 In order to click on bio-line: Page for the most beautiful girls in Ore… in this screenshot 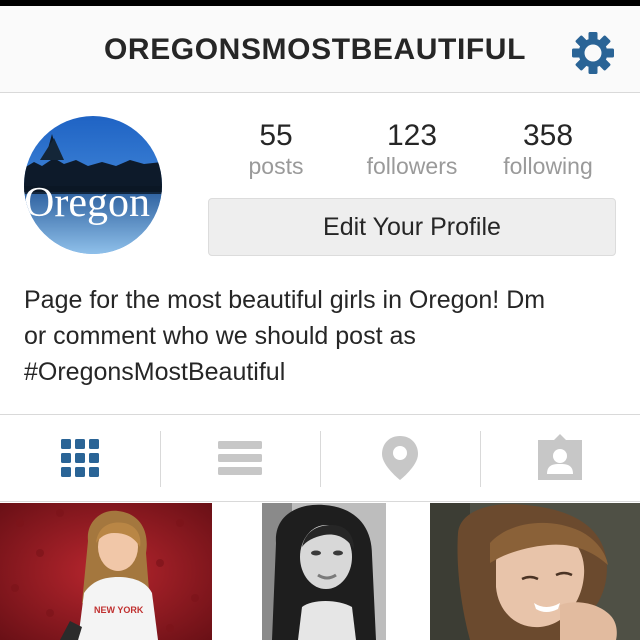, I will do `click(285, 300)`.